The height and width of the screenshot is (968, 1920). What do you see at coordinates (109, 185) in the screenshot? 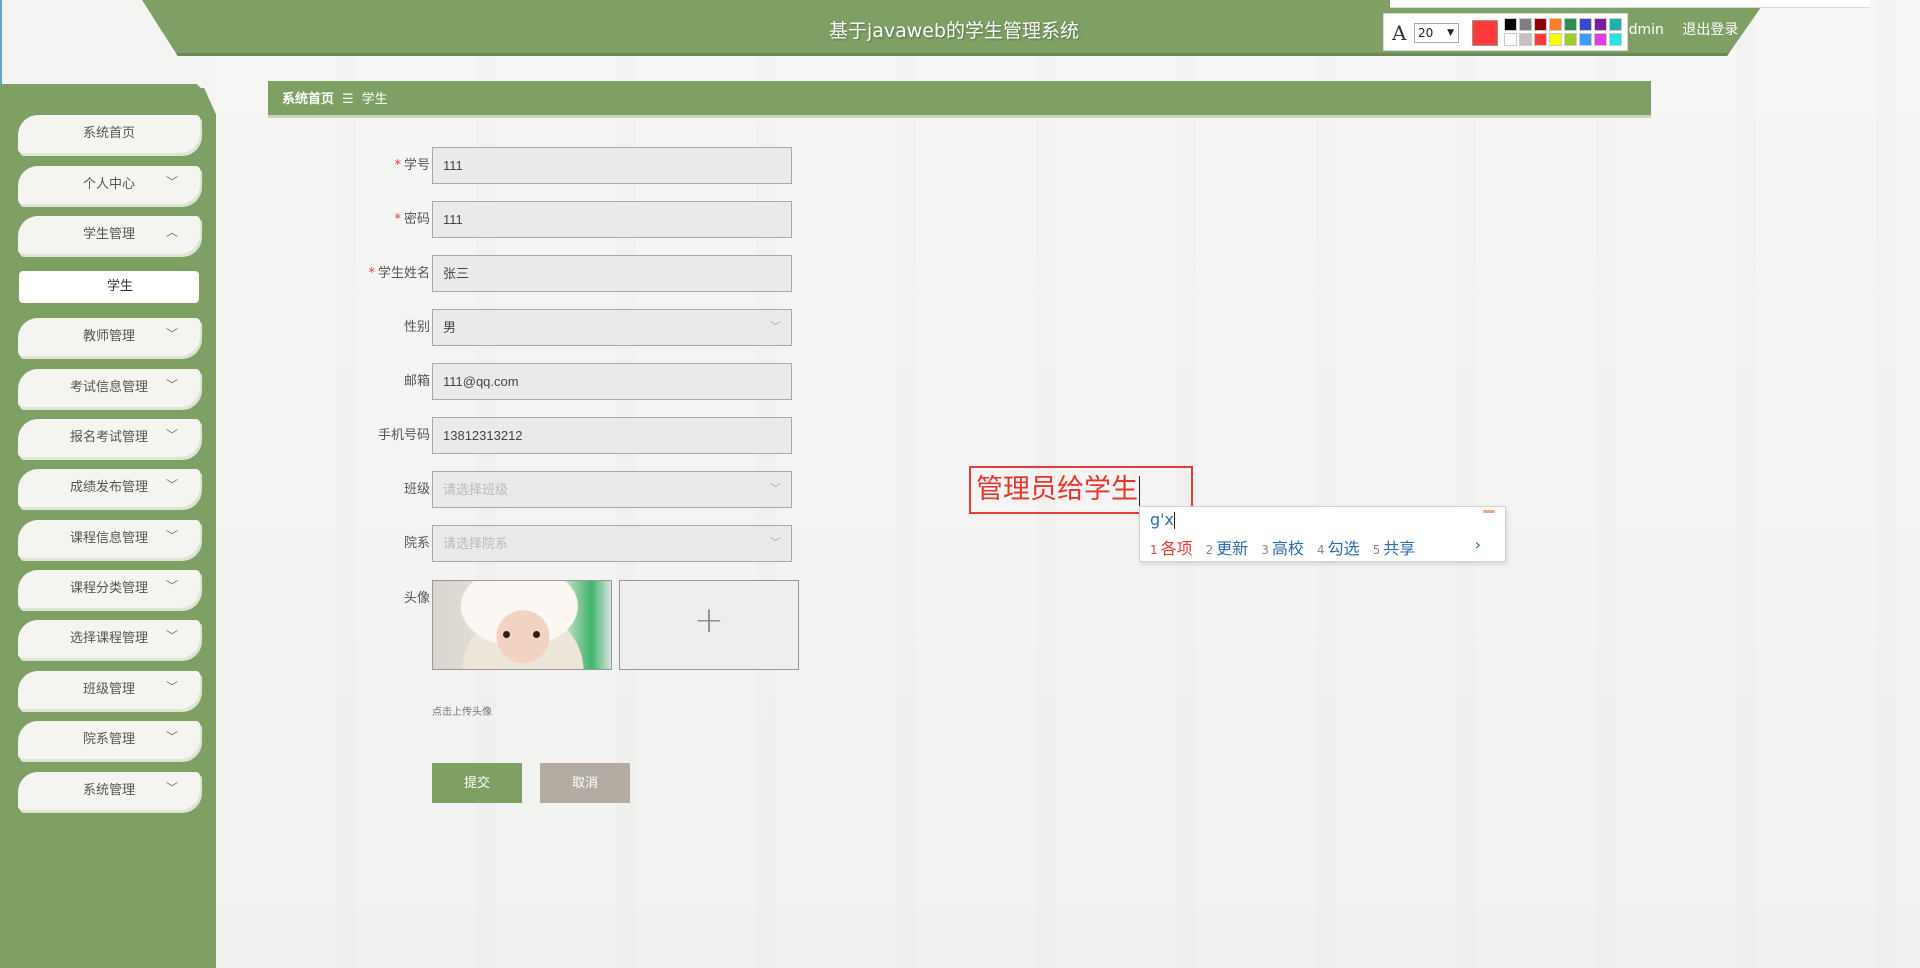
I see `sidebar-item: 个人中心 ﹀` at bounding box center [109, 185].